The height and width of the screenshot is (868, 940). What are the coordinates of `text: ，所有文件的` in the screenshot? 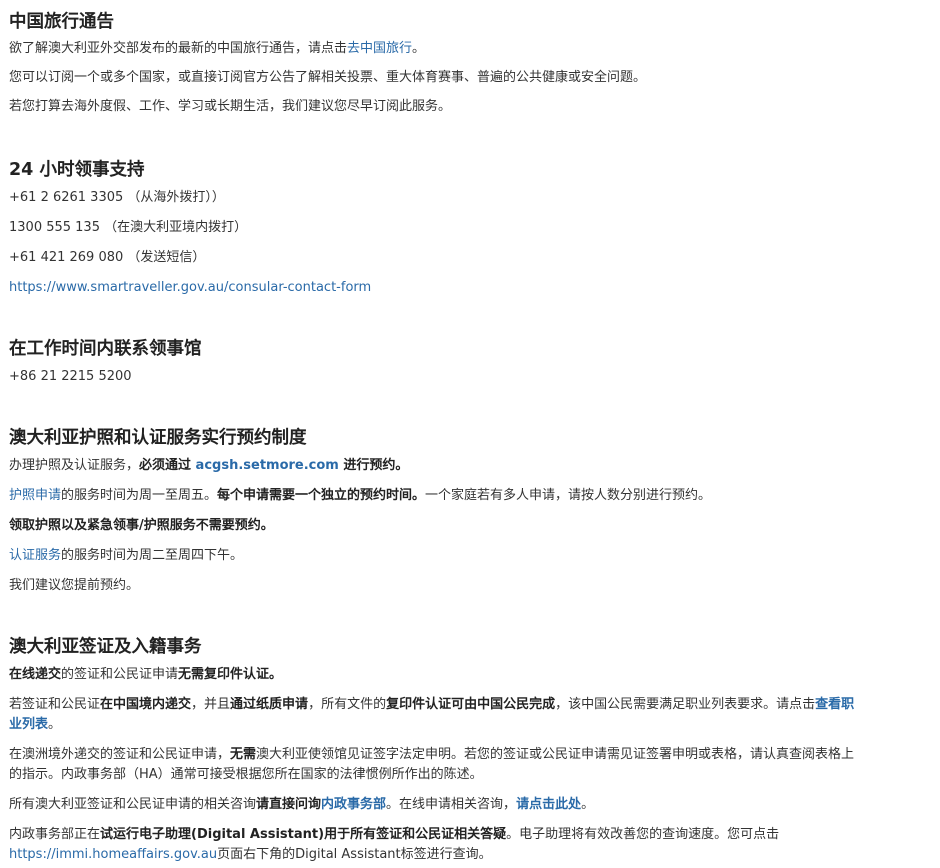 It's located at (347, 704).